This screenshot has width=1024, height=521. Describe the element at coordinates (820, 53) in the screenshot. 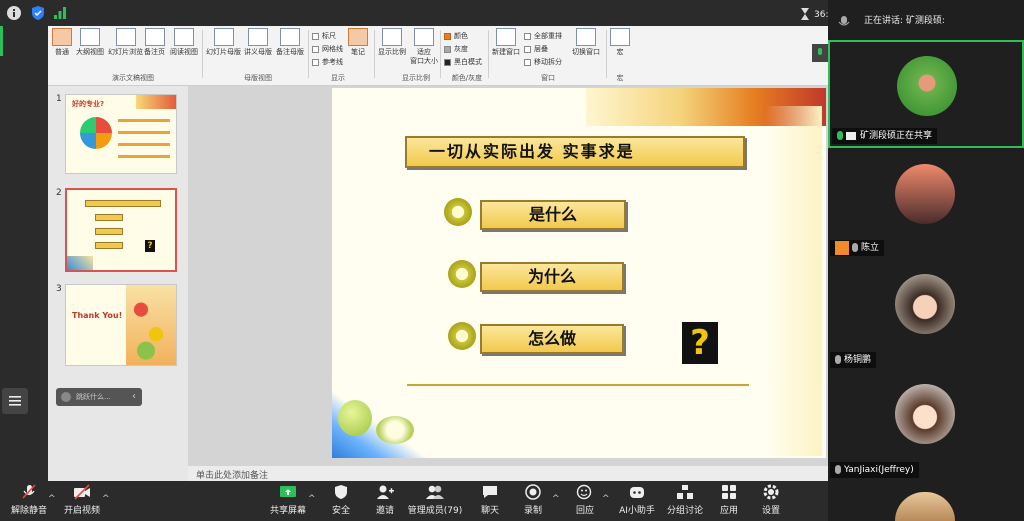

I see `side-toggle` at that location.